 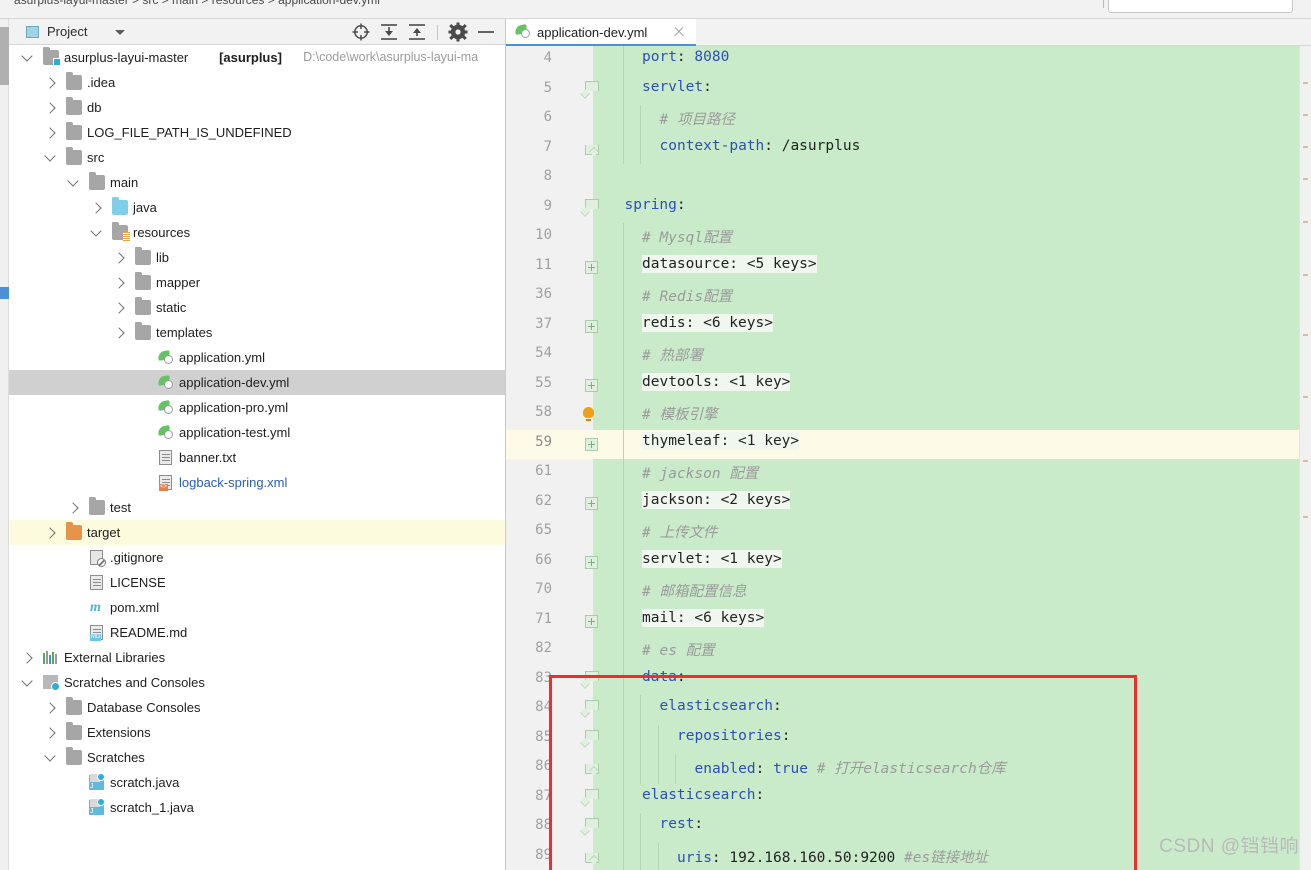 What do you see at coordinates (389, 32) in the screenshot?
I see `expand-all-icon` at bounding box center [389, 32].